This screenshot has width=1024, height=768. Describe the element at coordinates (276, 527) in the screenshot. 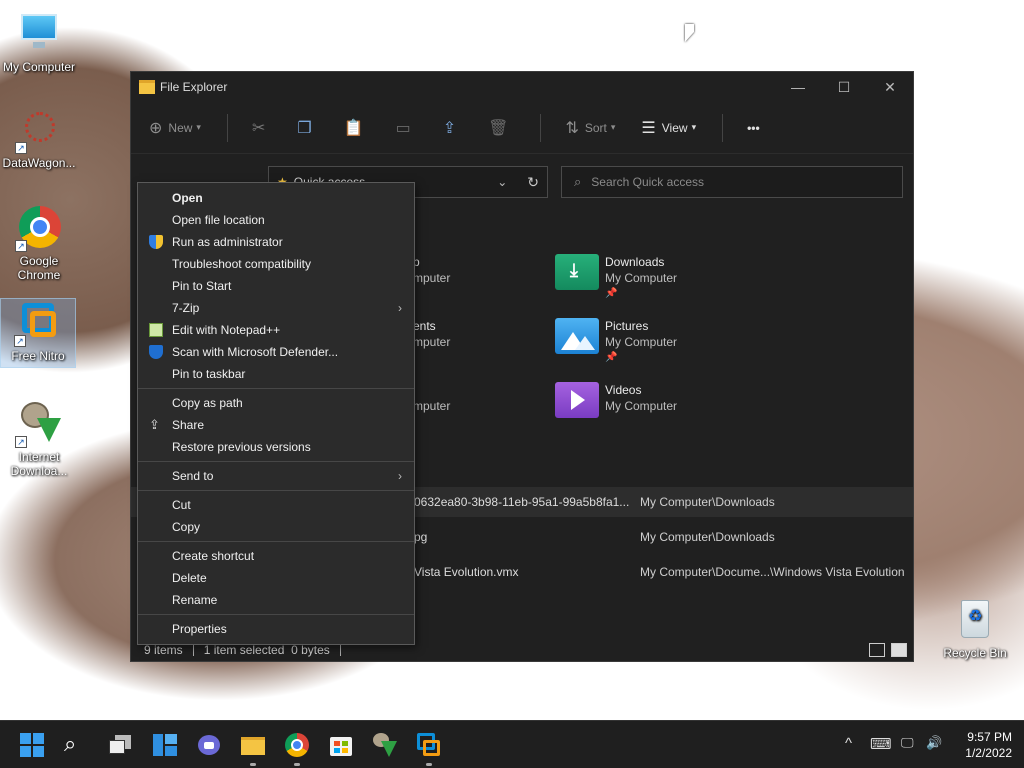

I see `menu-item-copy: Copy` at that location.